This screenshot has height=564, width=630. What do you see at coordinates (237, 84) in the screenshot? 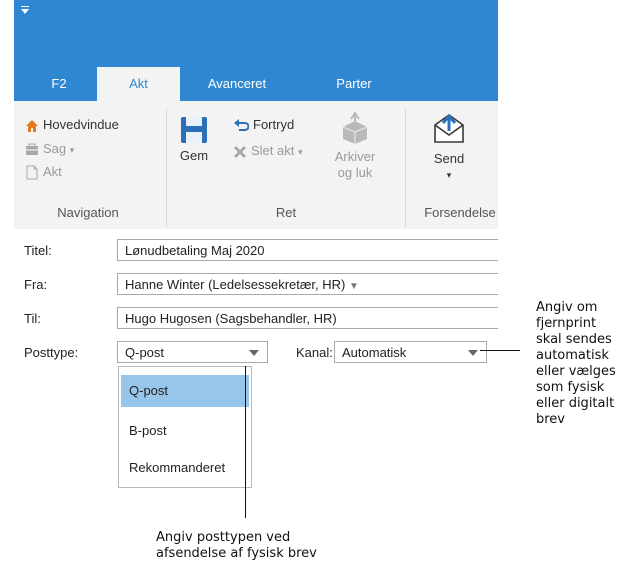
I see `tab-avanceret: Avanceret` at bounding box center [237, 84].